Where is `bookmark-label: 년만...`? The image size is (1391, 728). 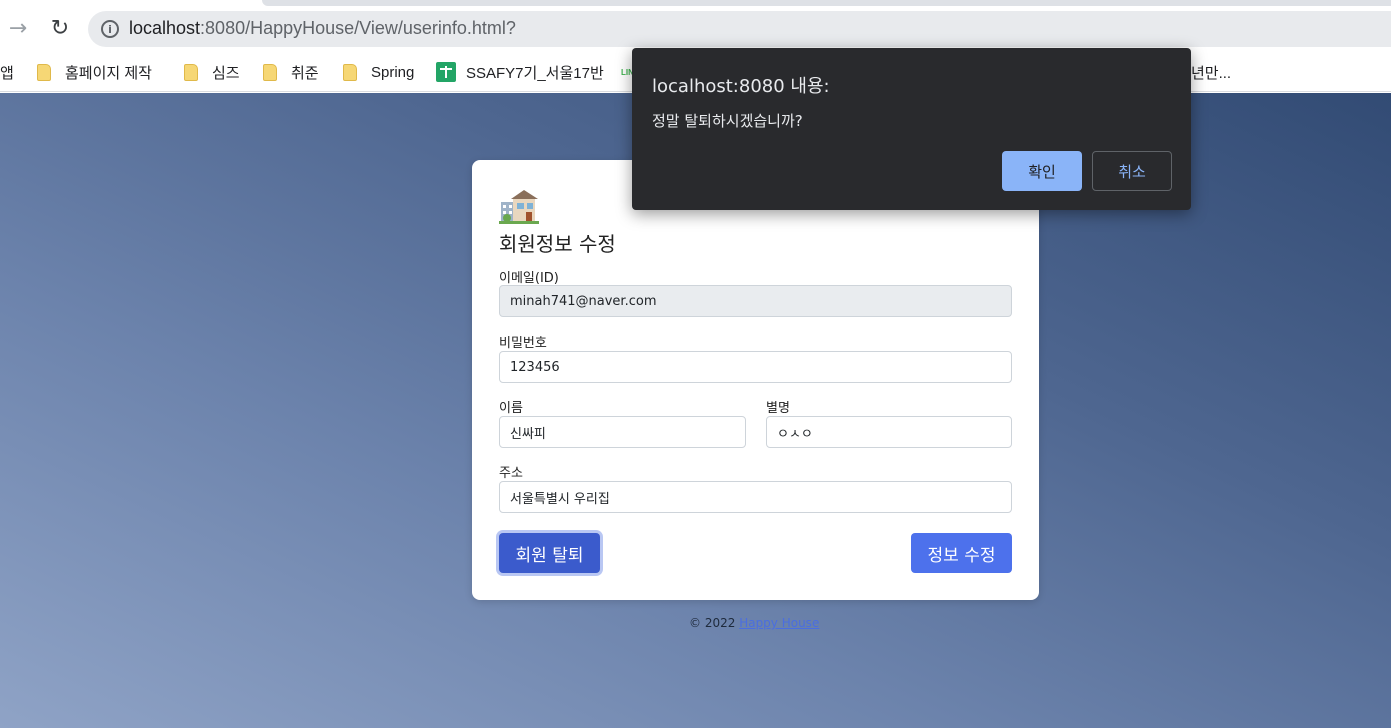 bookmark-label: 년만... is located at coordinates (1211, 73).